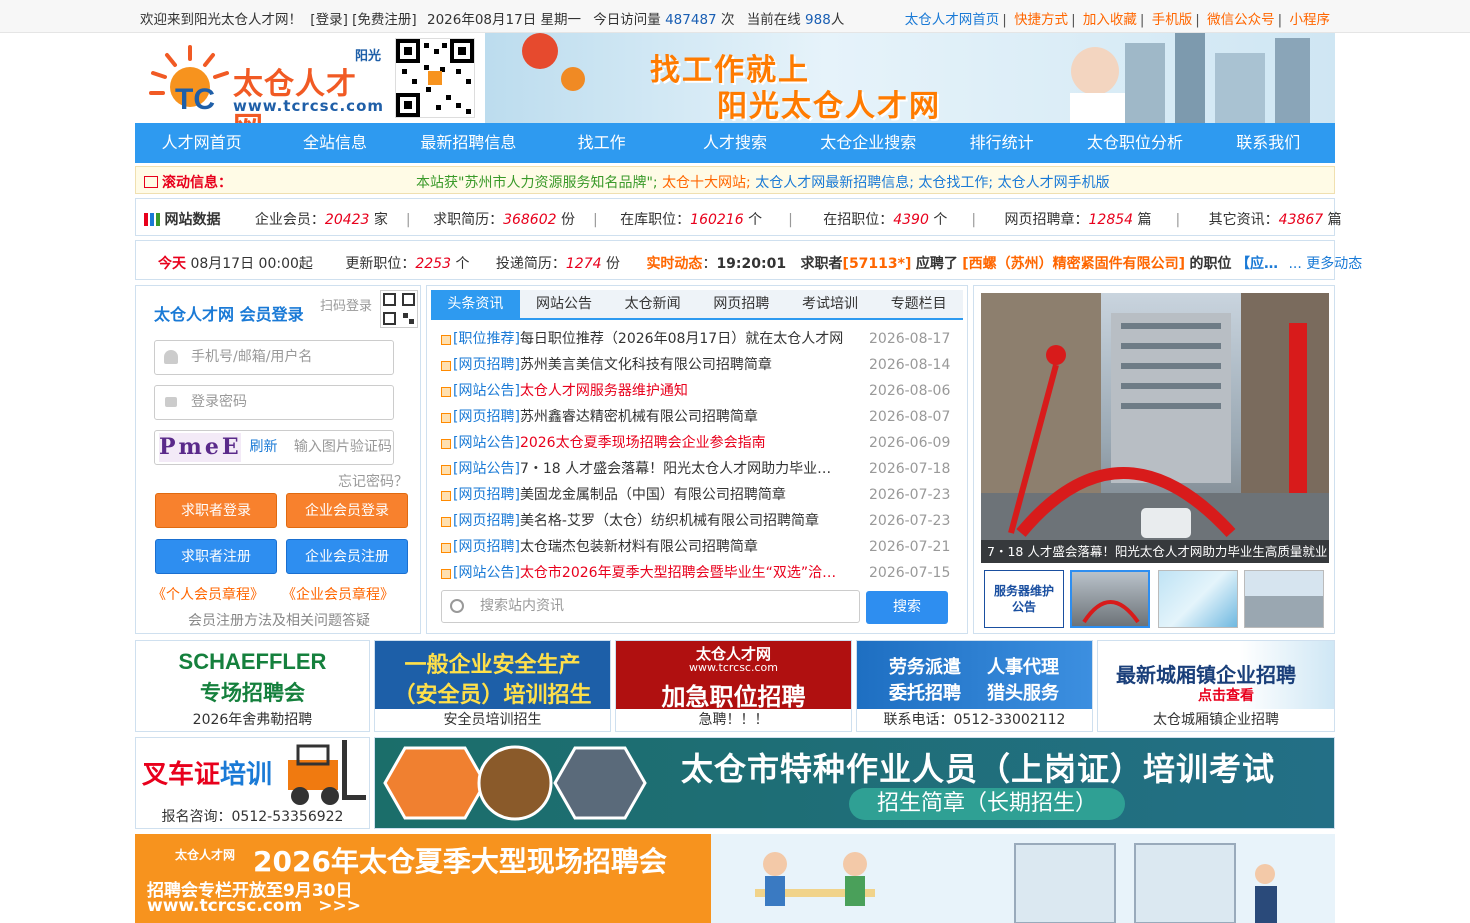  Describe the element at coordinates (216, 556) in the screenshot. I see `seeker-register-button: 求职者注册` at that location.